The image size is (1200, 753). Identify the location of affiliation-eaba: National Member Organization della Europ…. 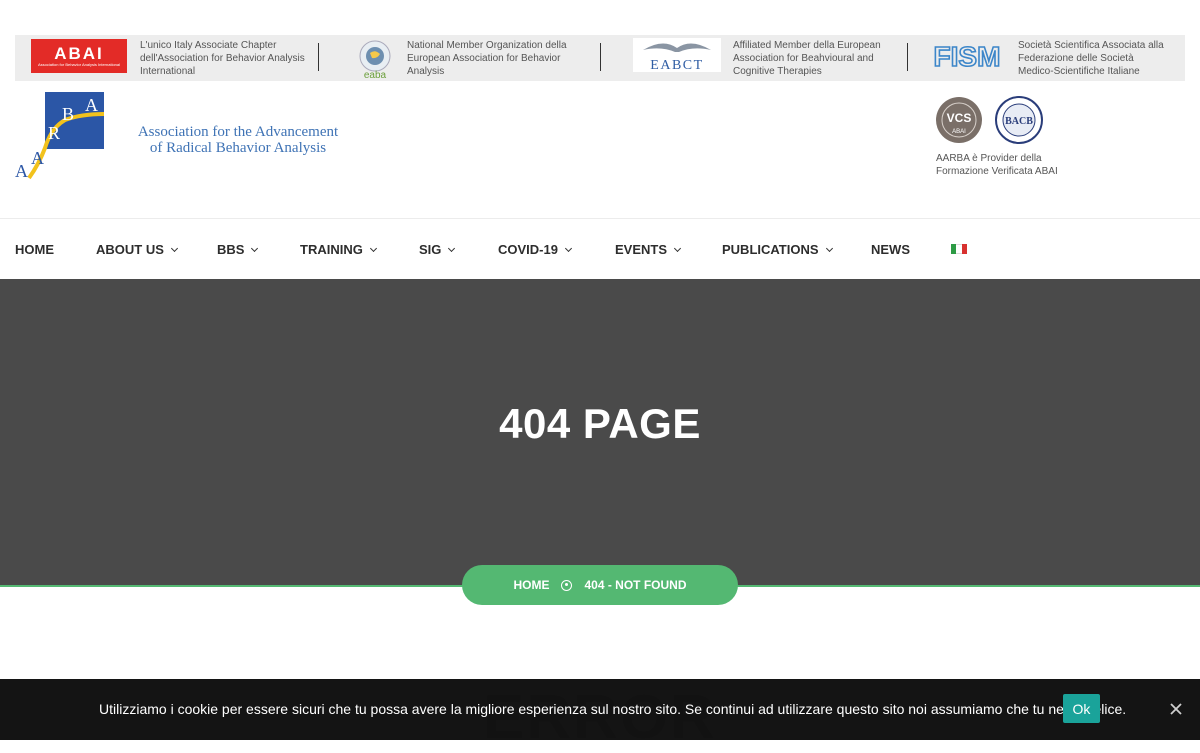
(487, 58).